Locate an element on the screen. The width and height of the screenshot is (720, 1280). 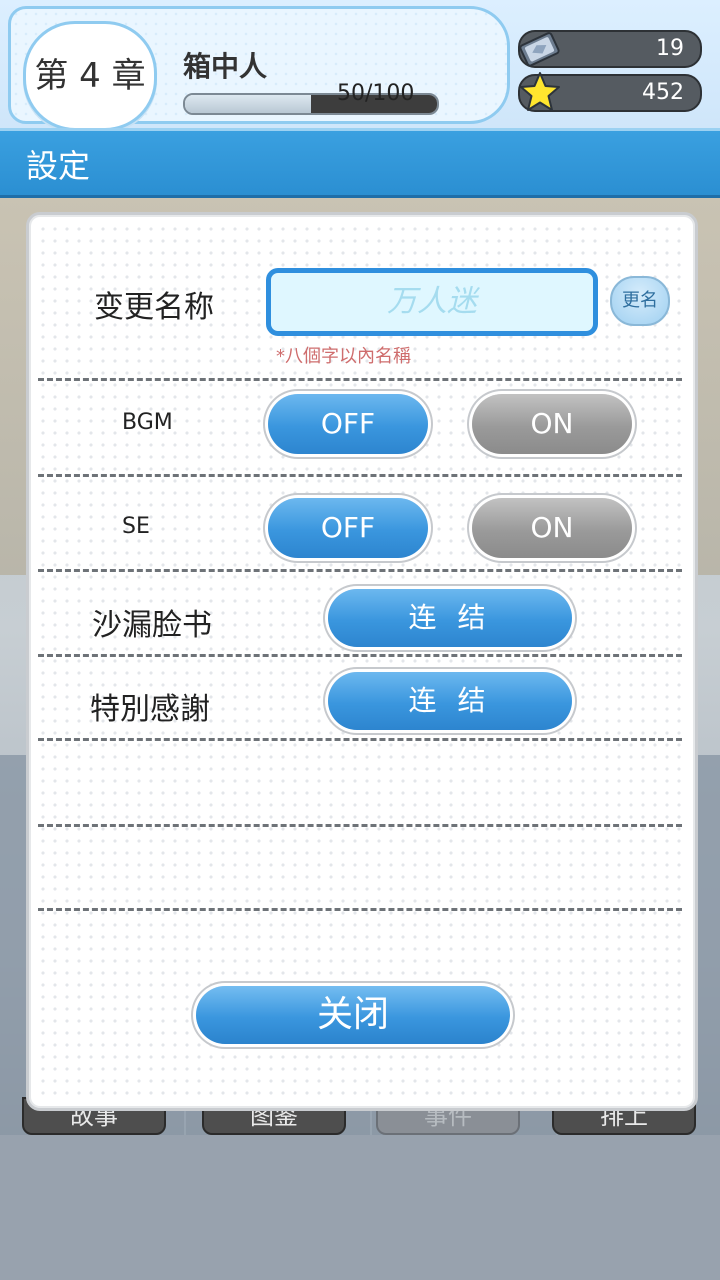
name-input: 万人迷 is located at coordinates (432, 302).